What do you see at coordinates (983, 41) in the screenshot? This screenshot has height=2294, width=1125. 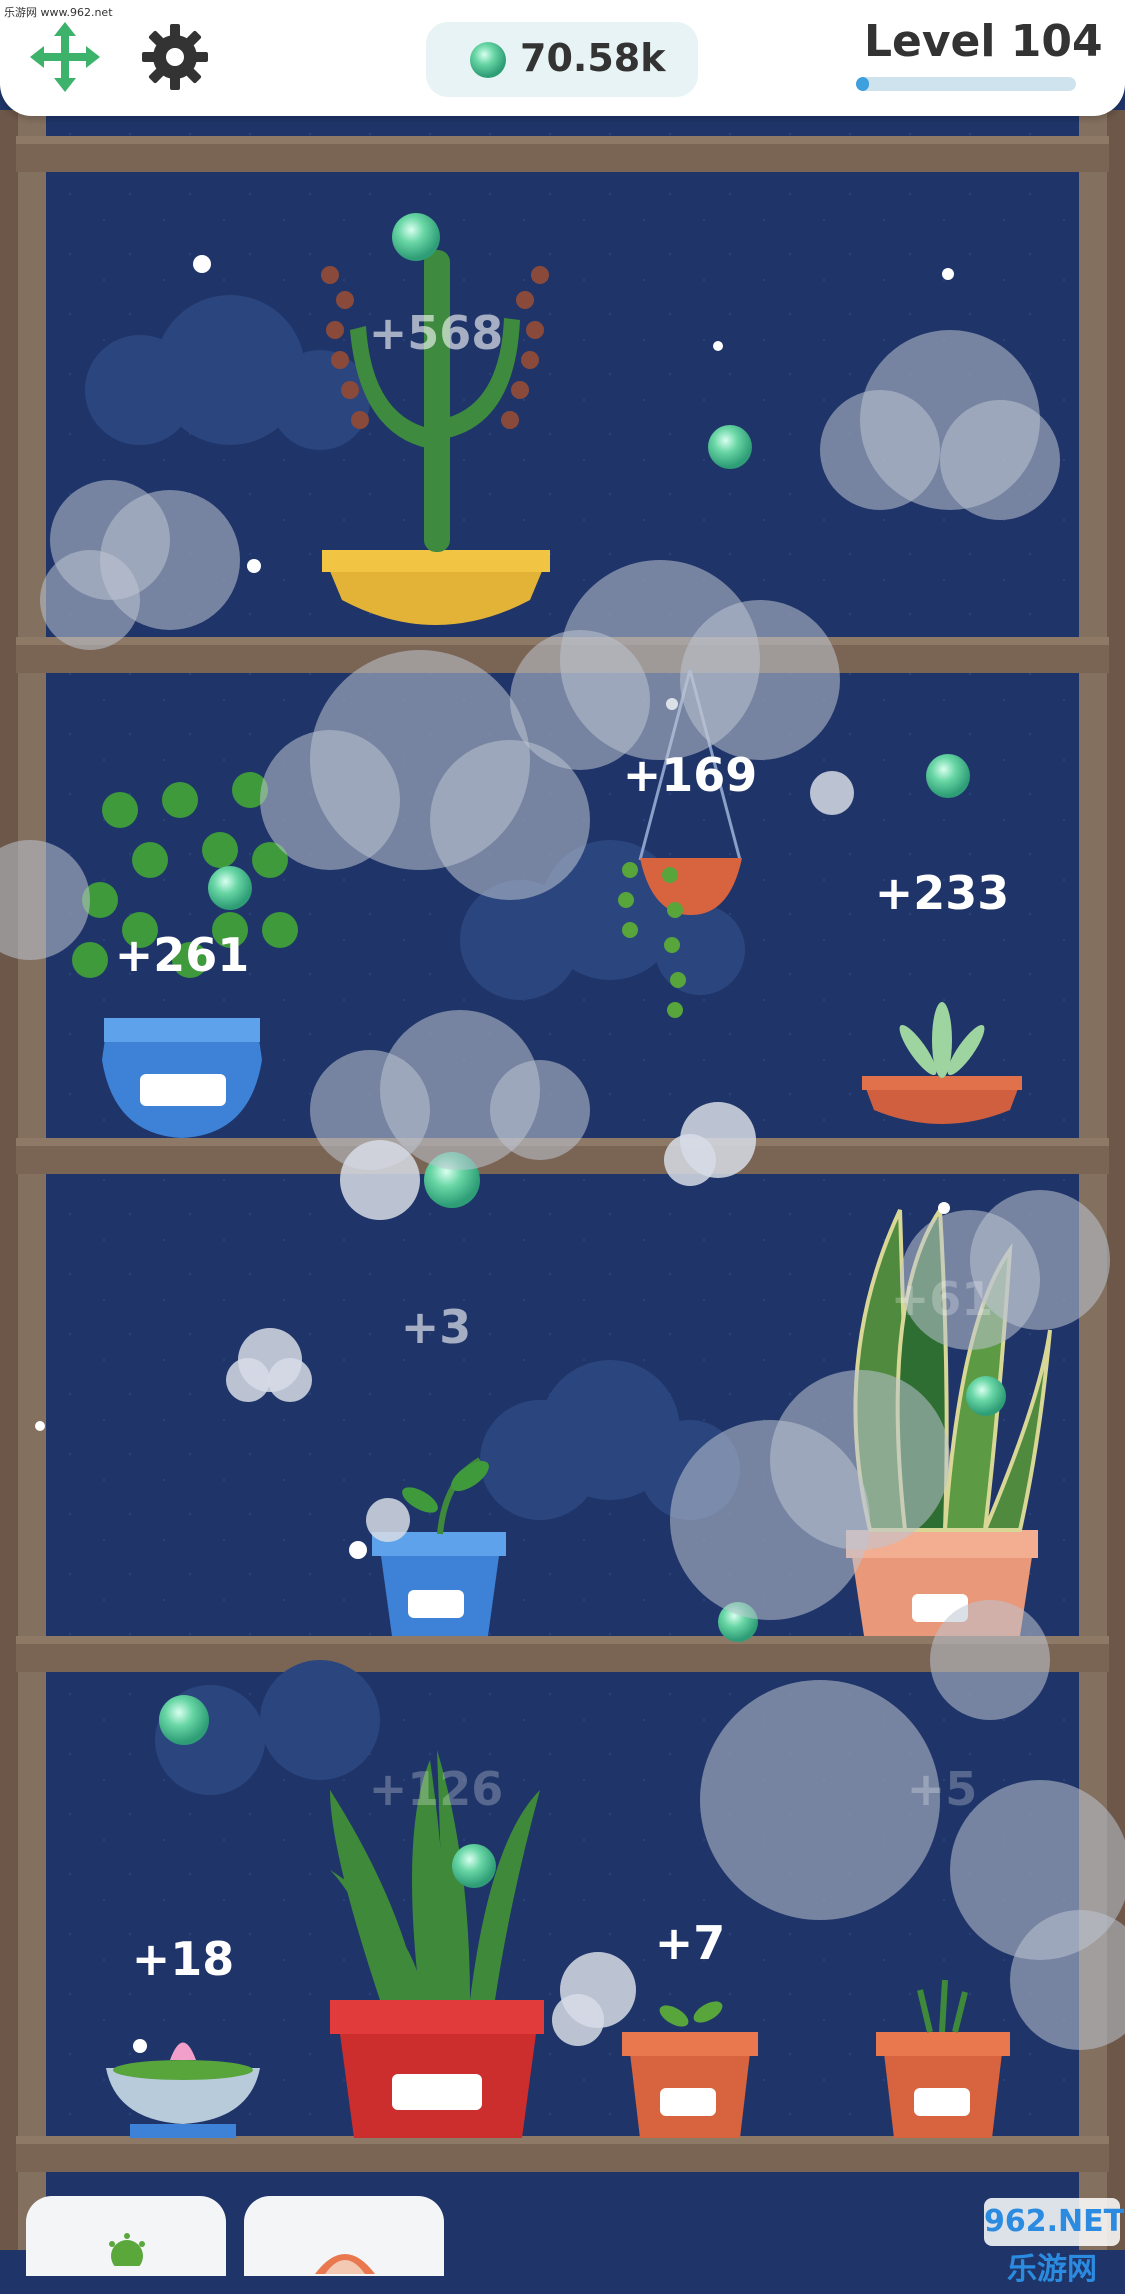 I see `level-label: Level 104` at bounding box center [983, 41].